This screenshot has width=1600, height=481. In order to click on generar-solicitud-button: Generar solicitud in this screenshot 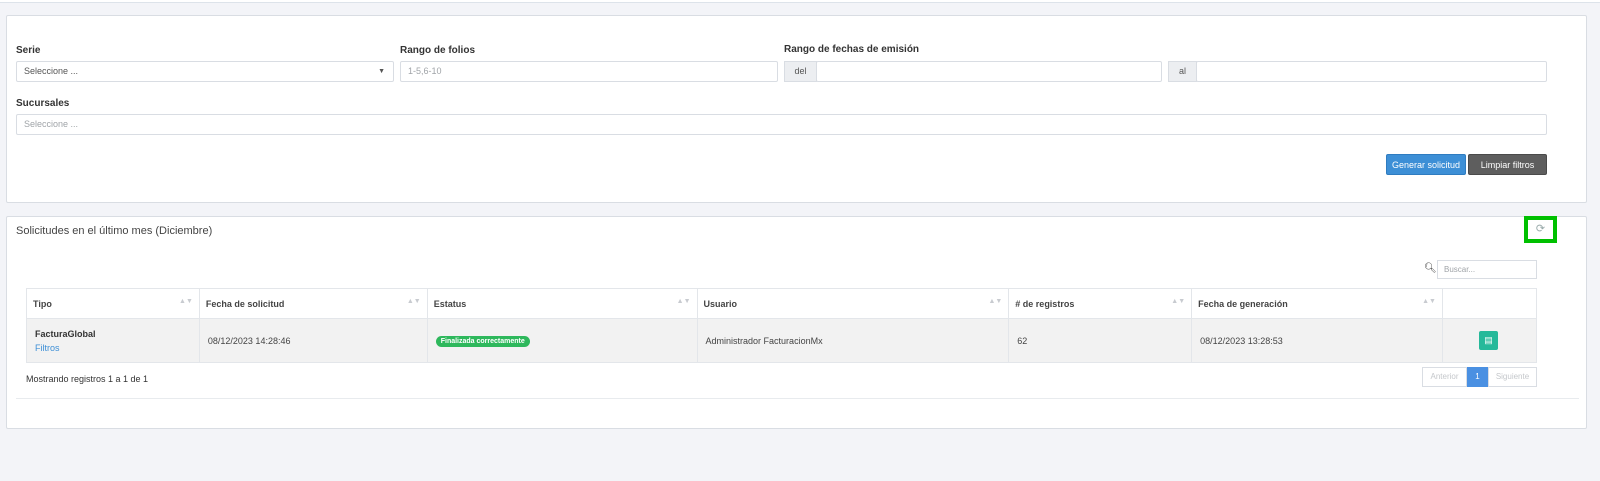, I will do `click(1426, 164)`.